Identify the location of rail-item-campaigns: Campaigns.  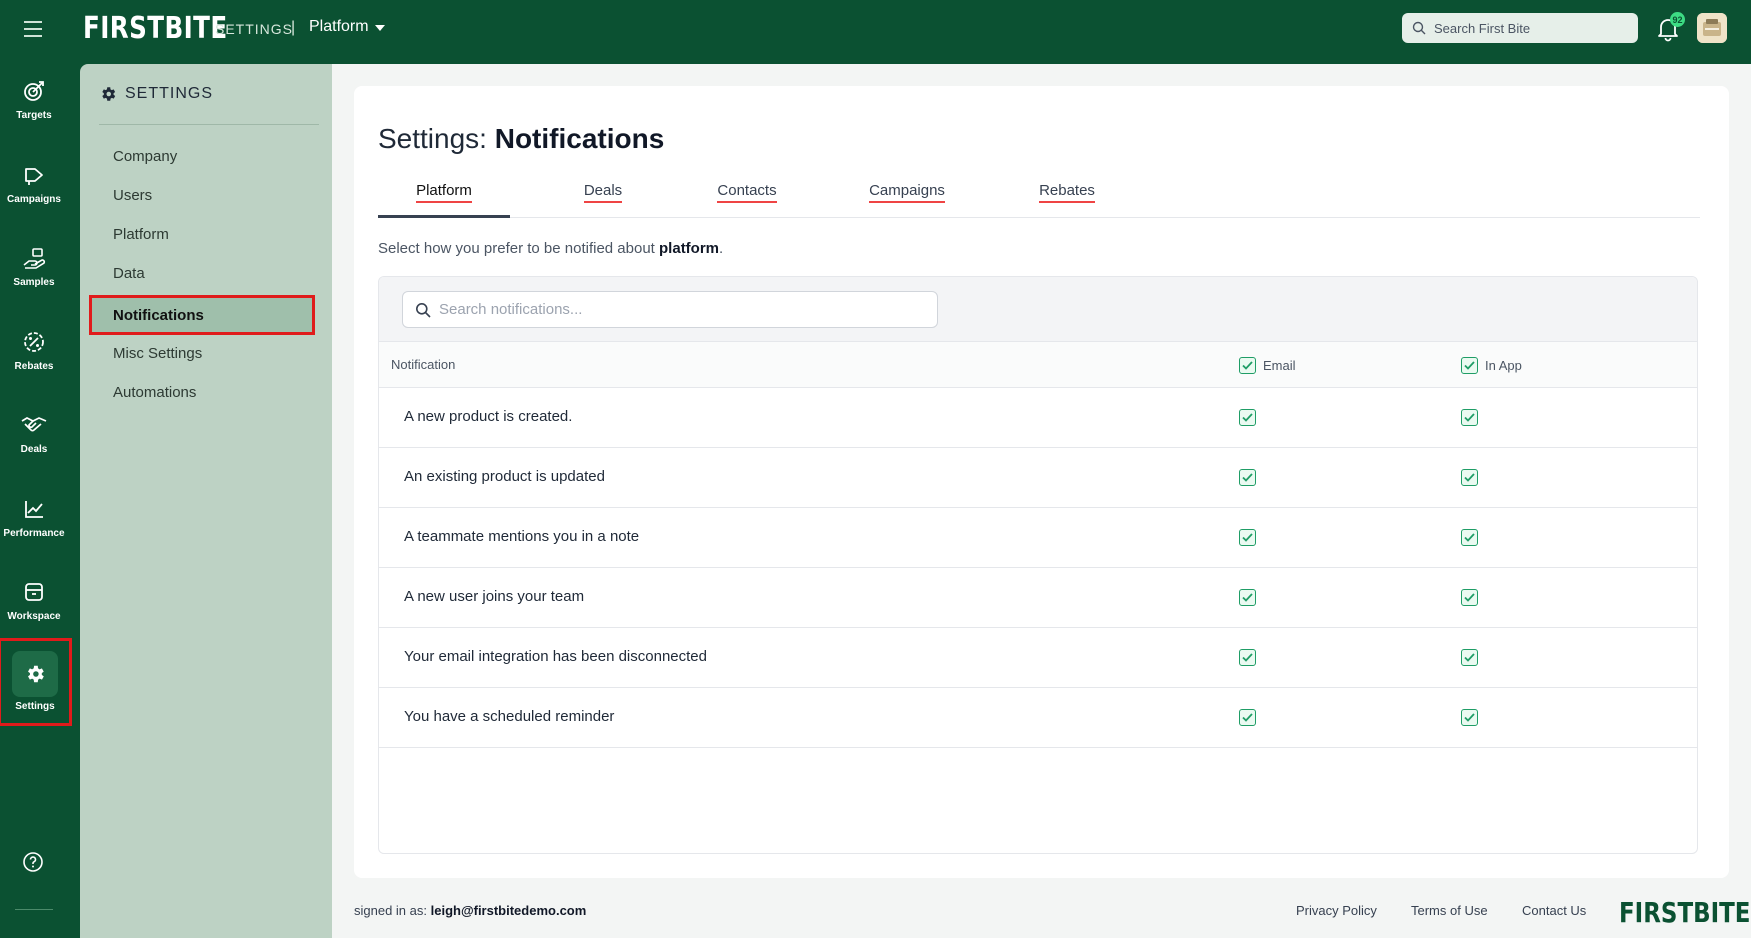
(34, 187).